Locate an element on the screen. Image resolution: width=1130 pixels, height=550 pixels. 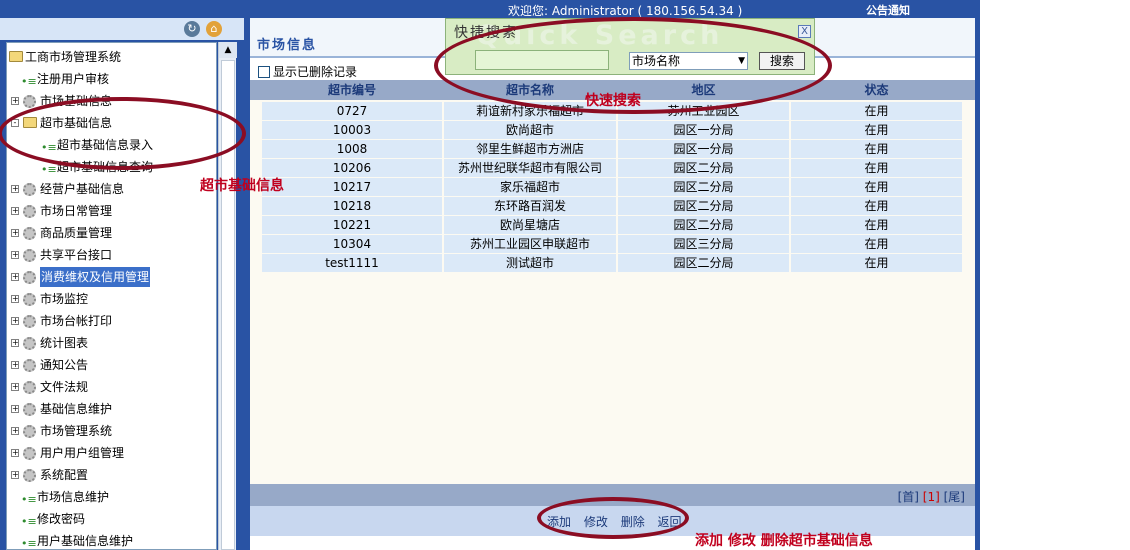
pager-last: [尾] is located at coordinates (954, 497).